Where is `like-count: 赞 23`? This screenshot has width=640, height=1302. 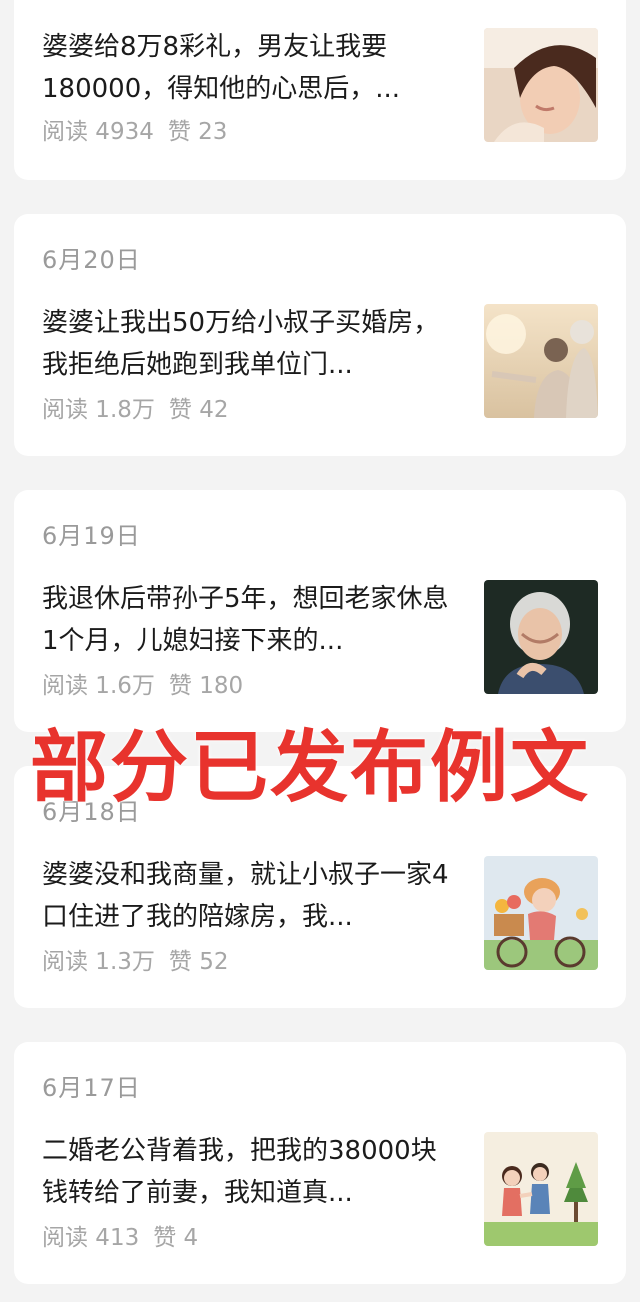 like-count: 赞 23 is located at coordinates (197, 132).